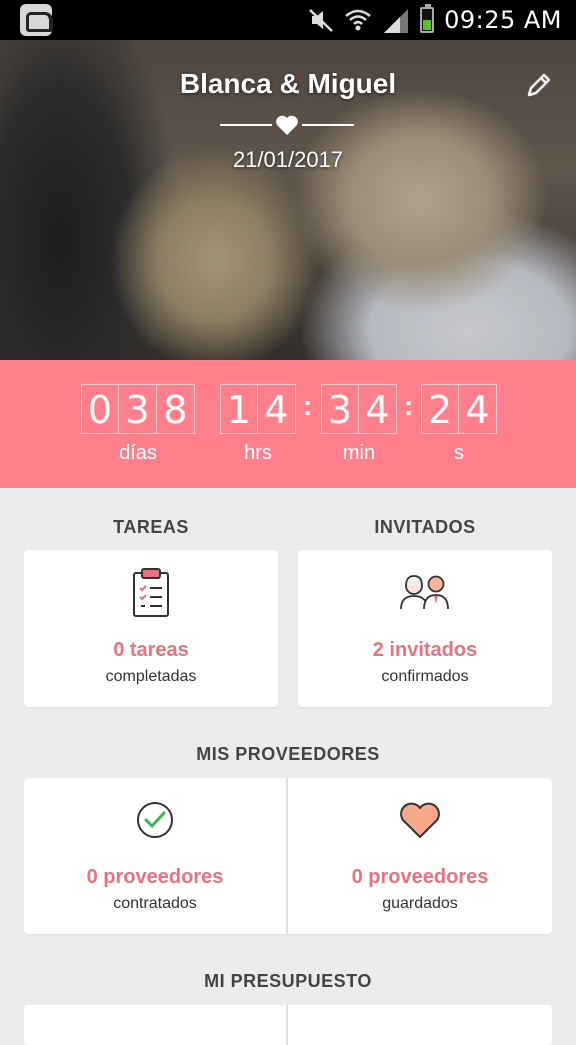 The height and width of the screenshot is (1045, 576). I want to click on countdown-digit: 1, so click(239, 409).